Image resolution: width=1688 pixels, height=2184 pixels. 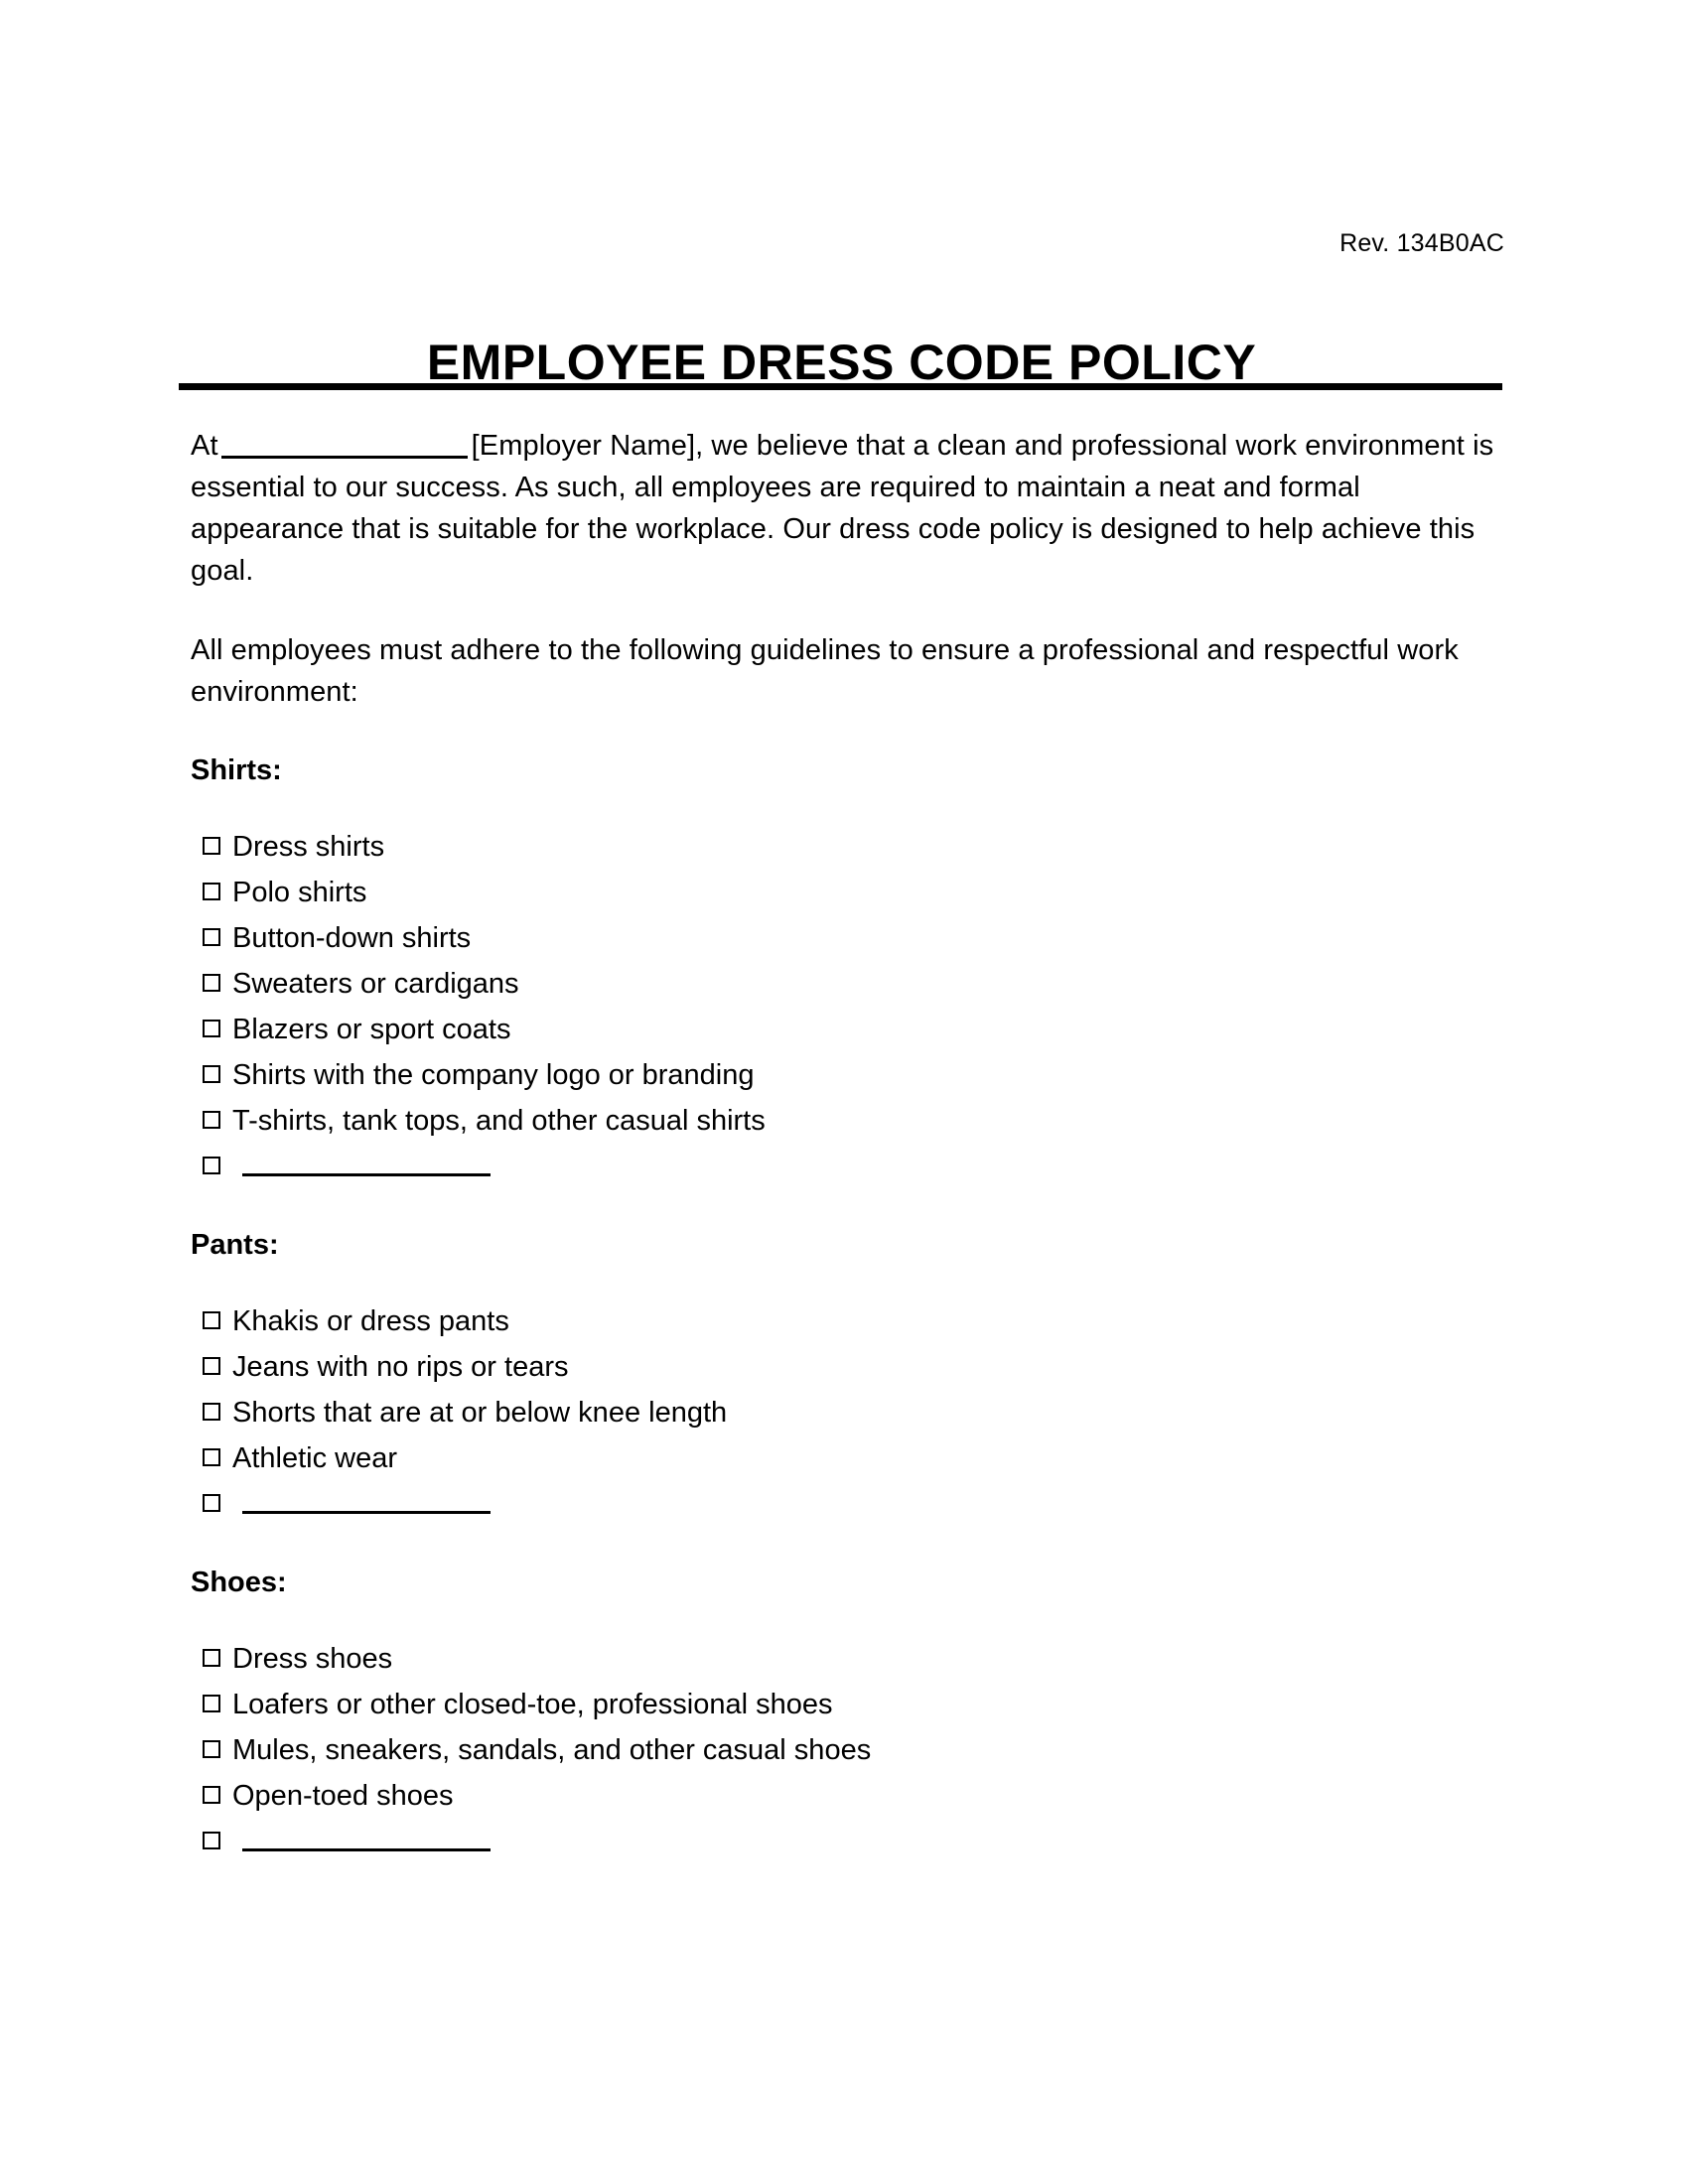 I want to click on checkbox-item-label: Dress shirts, so click(x=308, y=847).